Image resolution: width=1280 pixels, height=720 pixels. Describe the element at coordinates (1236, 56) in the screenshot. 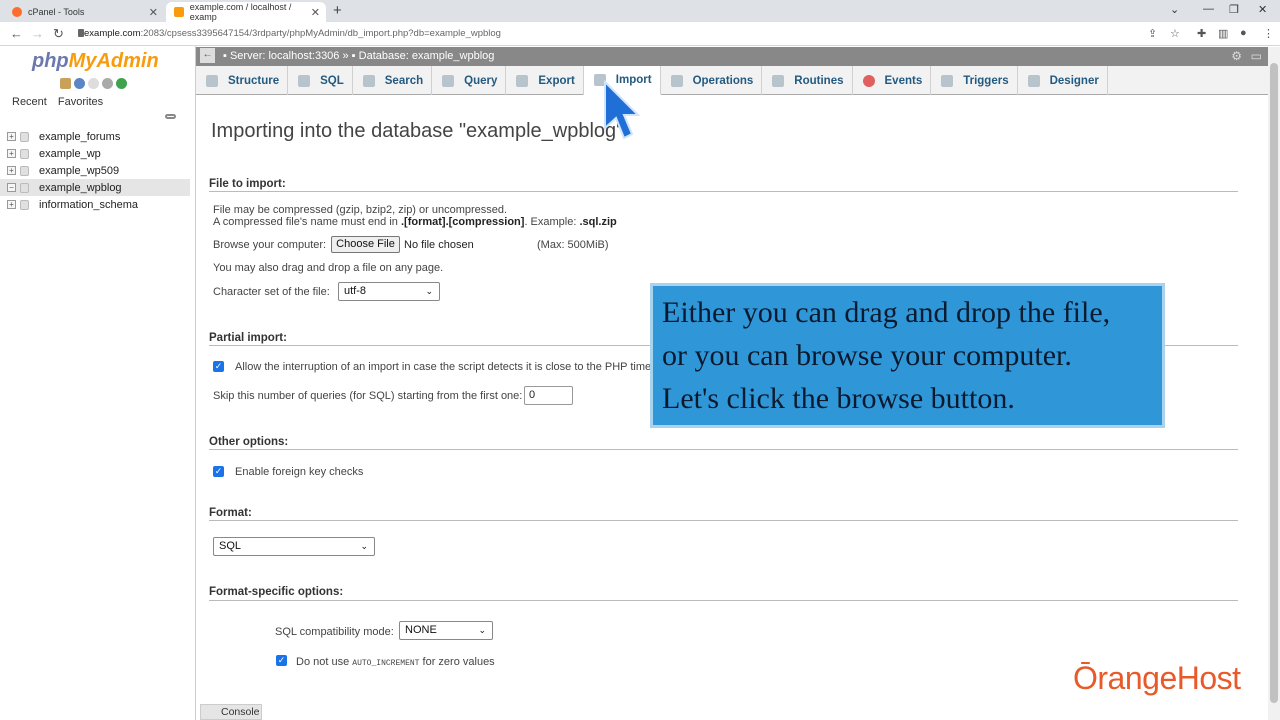

I see `gear-icon: ⚙` at that location.